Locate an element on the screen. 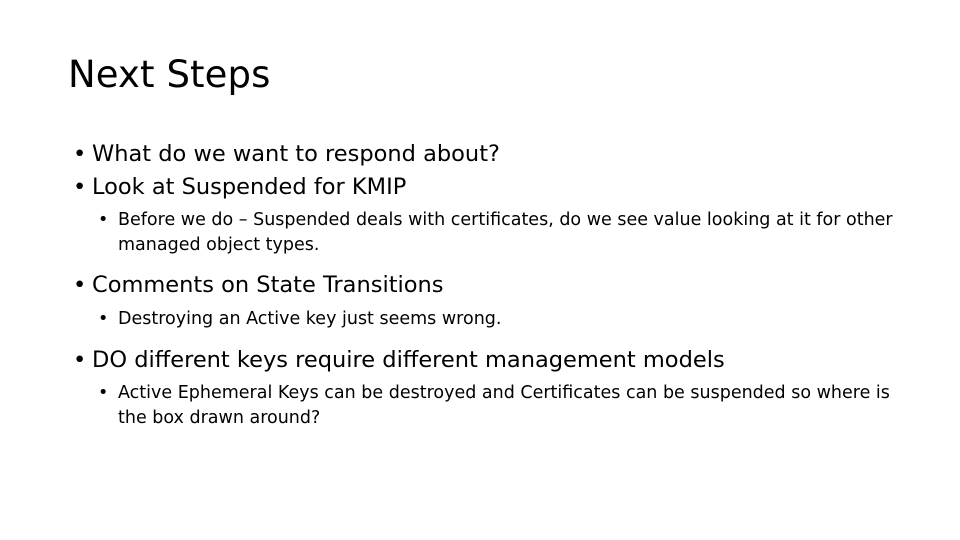  bullet-list-level1: • What do we want to respond about? is located at coordinates (482, 155).